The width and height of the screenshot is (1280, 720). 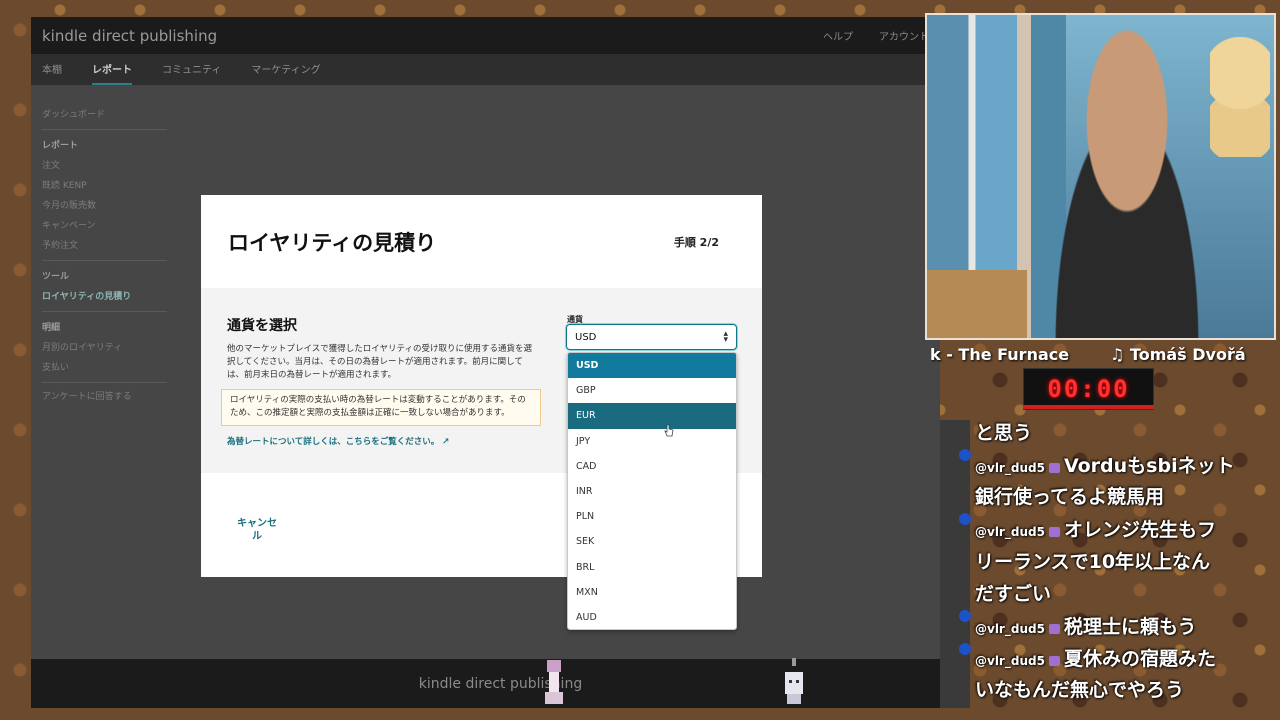 I want to click on kdp-nav-tabs: 本棚 レポート コミュニティ マーケティング, so click(x=485, y=69).